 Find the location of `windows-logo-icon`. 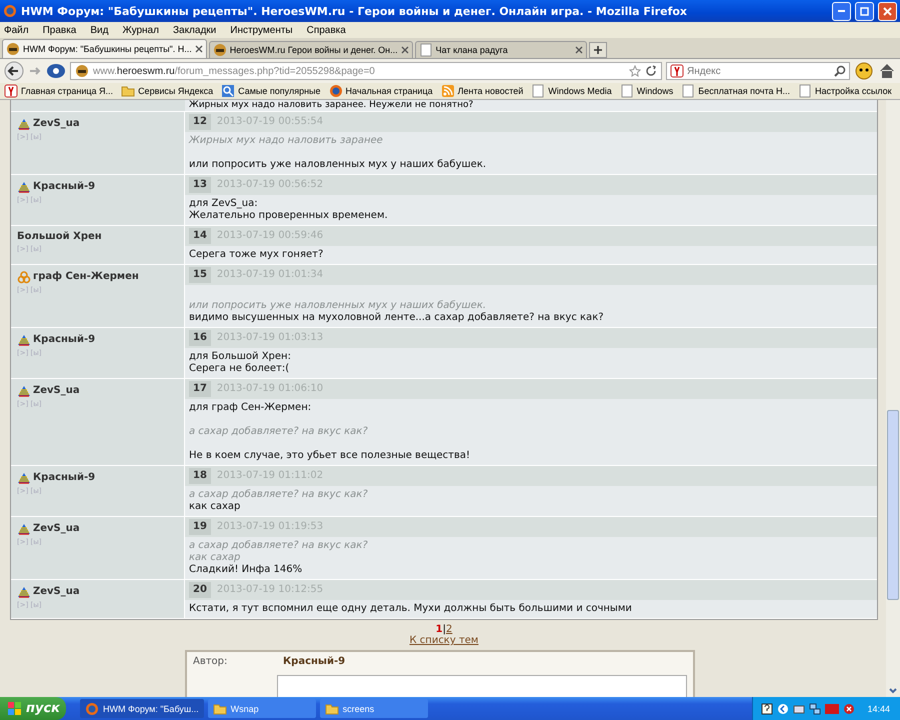

windows-logo-icon is located at coordinates (15, 709).